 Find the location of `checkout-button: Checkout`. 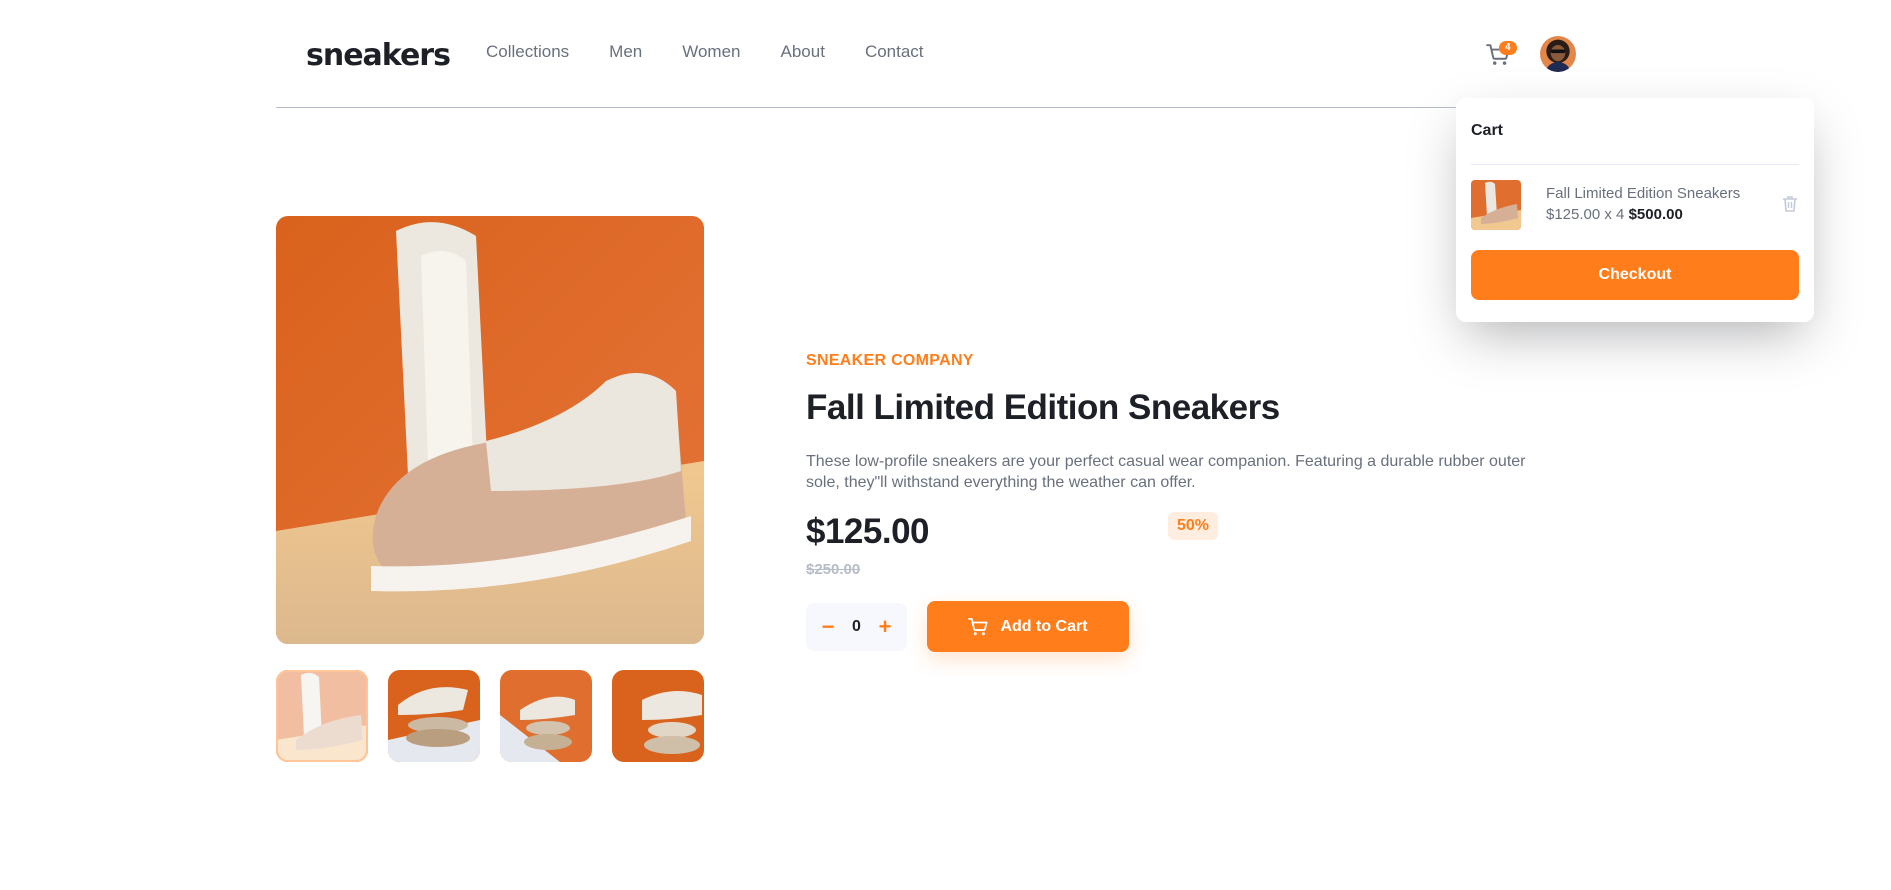

checkout-button: Checkout is located at coordinates (1635, 275).